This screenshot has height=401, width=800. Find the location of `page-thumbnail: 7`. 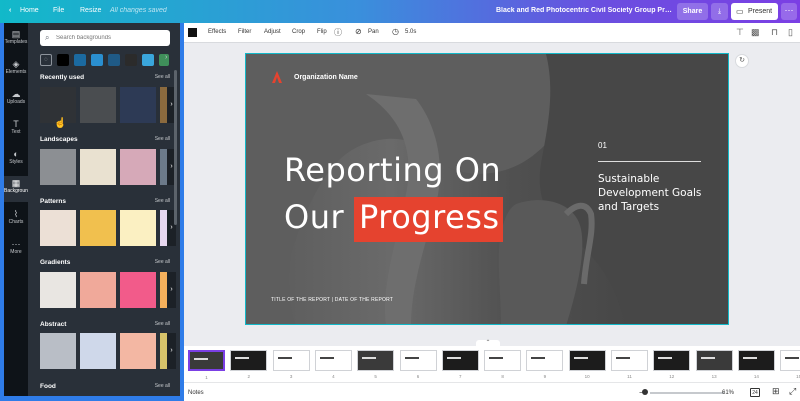

page-thumbnail: 7 is located at coordinates (460, 364).